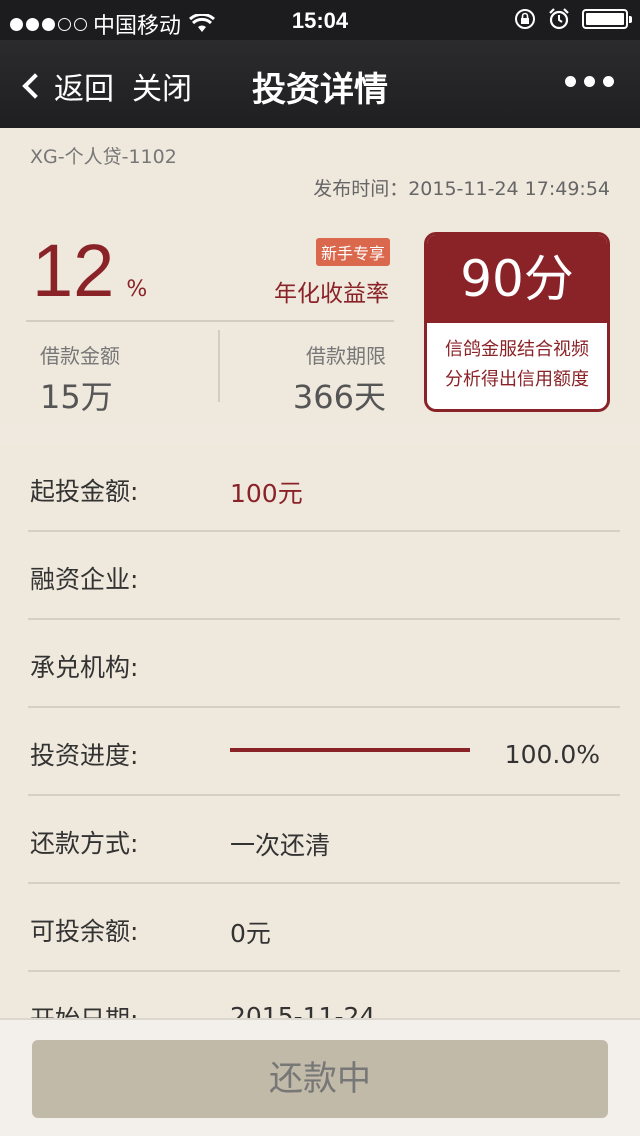  I want to click on status-bar: 中国移动 15:04, so click(320, 20).